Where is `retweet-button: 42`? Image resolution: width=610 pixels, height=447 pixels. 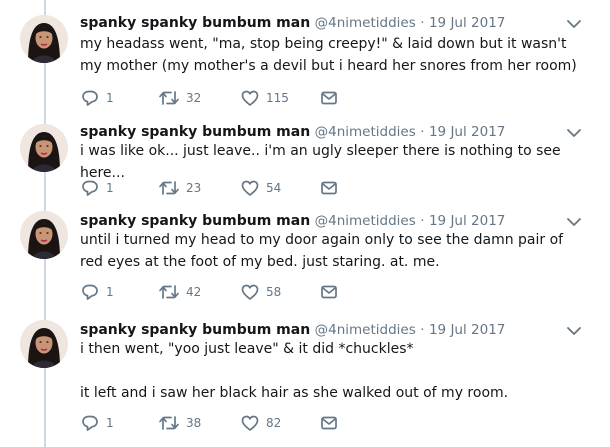 retweet-button: 42 is located at coordinates (179, 292).